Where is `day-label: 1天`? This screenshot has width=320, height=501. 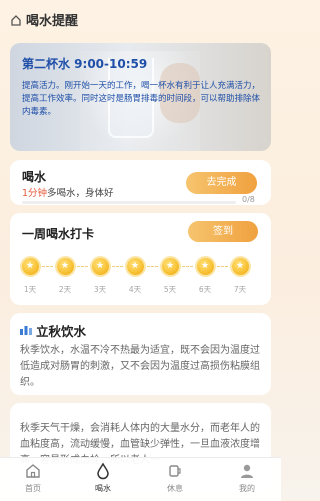
day-label: 1天 is located at coordinates (30, 289).